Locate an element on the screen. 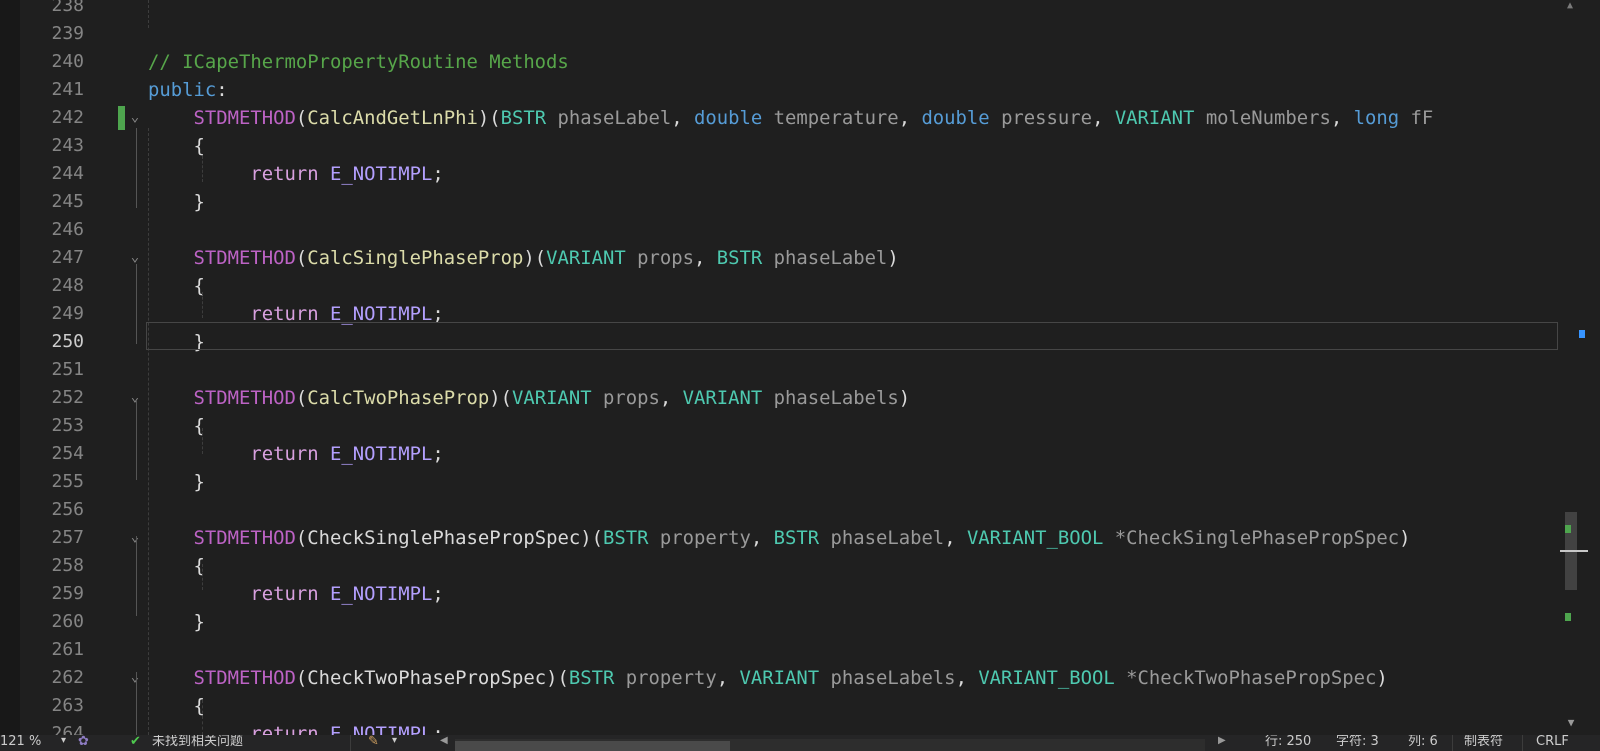  scroll-up-arrow-icon: ▲ is located at coordinates (1570, 7).